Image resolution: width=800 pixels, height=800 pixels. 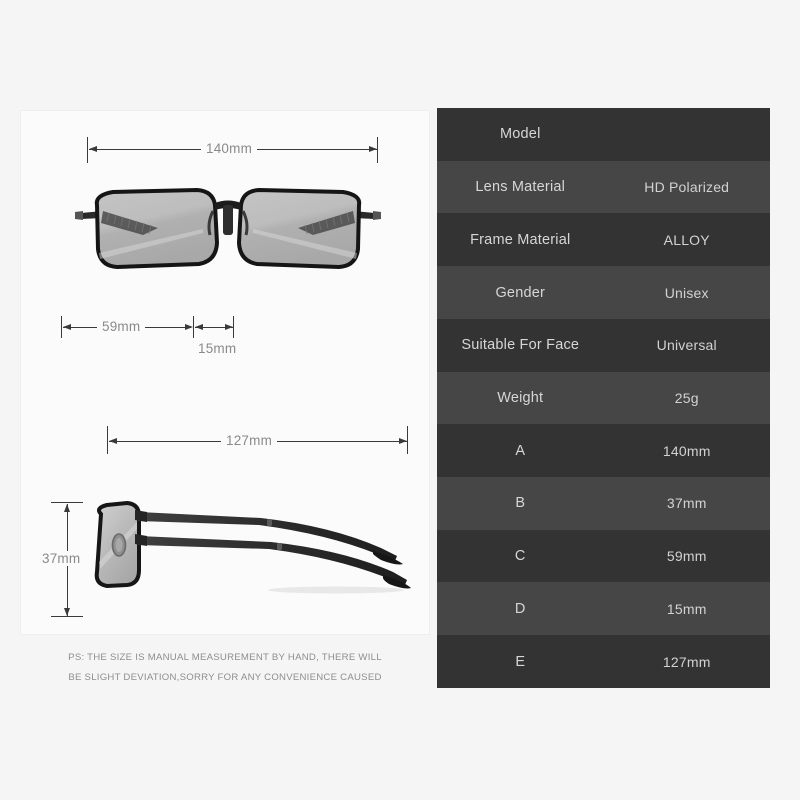 I want to click on spec-key: B, so click(x=520, y=503).